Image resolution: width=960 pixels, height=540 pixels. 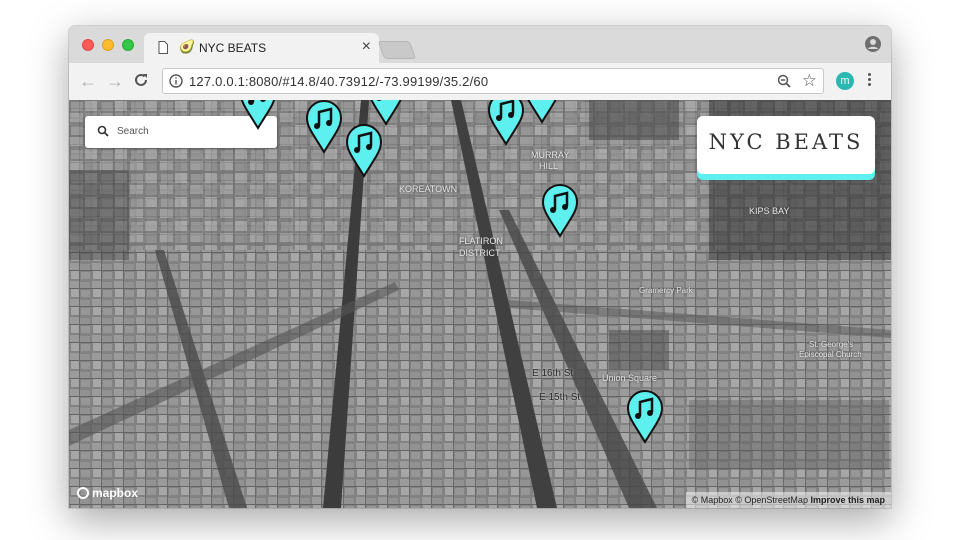 I want to click on label-flatiron: FLATIRON, so click(x=481, y=241).